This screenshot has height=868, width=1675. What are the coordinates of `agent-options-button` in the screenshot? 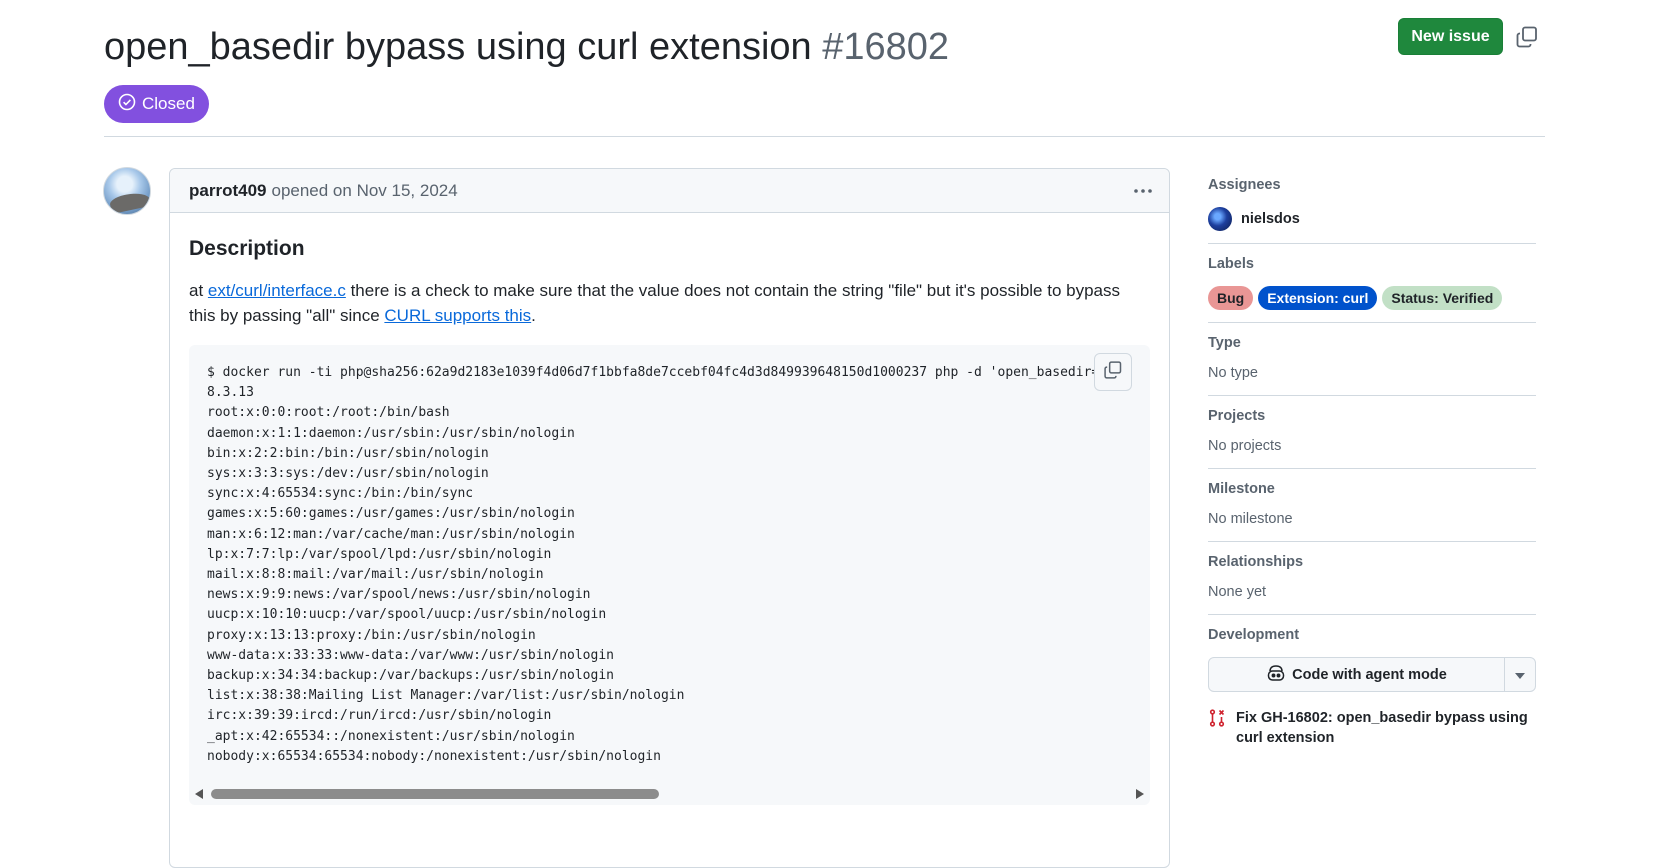 It's located at (1520, 674).